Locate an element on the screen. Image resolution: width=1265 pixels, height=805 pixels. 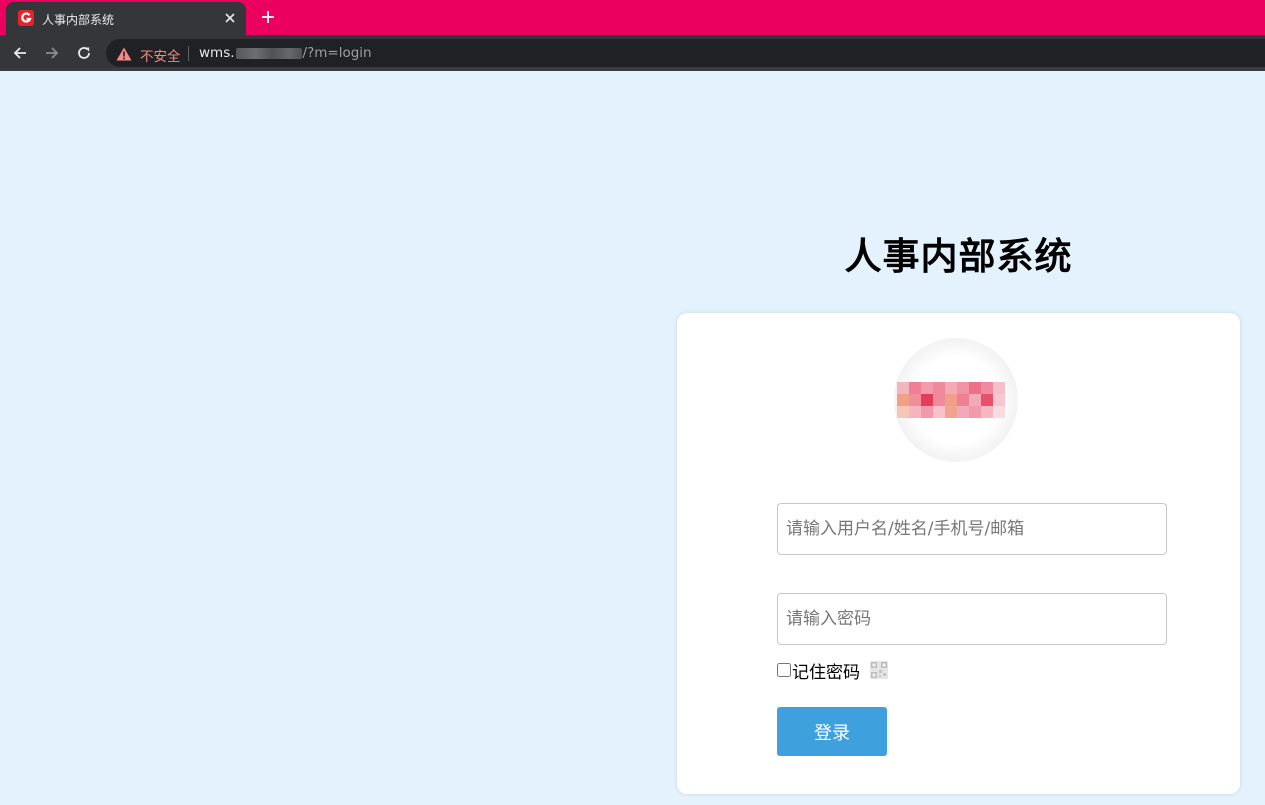
logo-avatar-icon is located at coordinates (956, 400).